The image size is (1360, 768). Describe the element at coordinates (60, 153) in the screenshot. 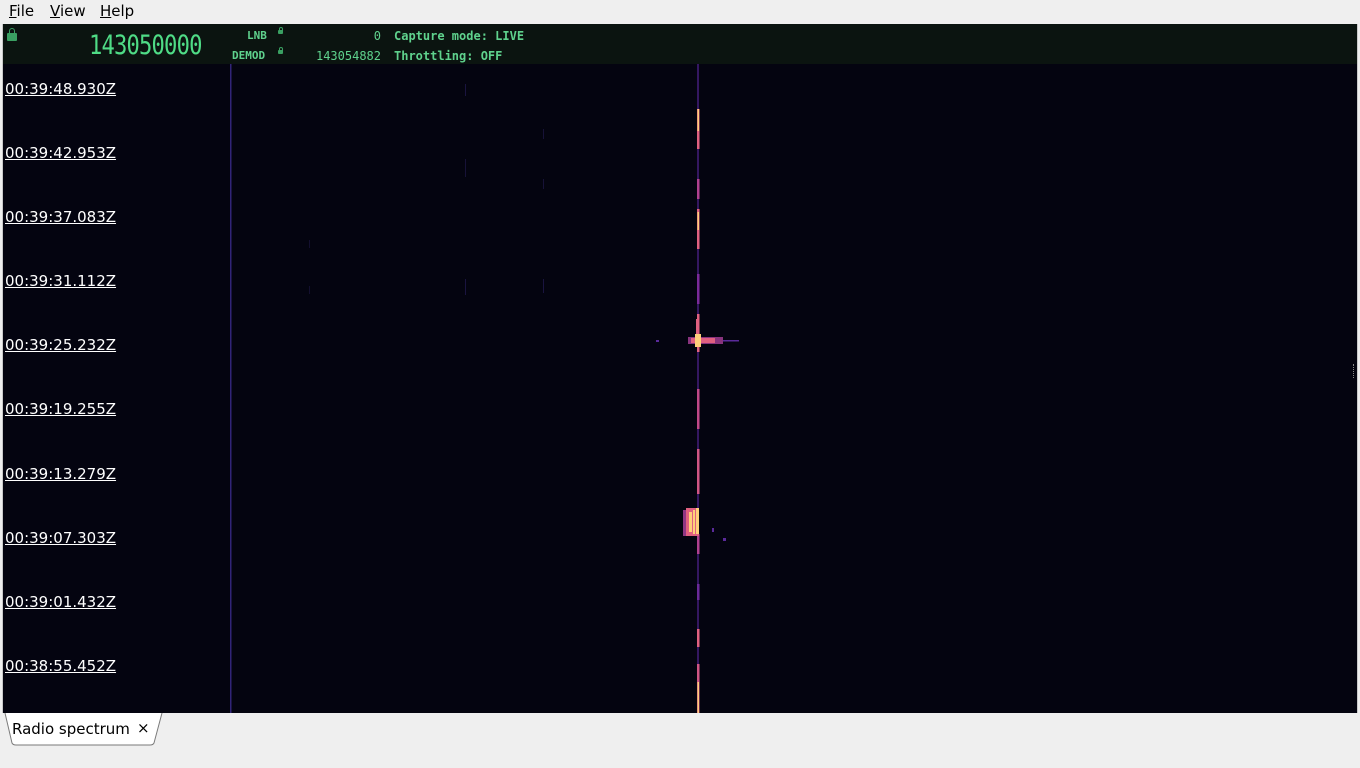

I see `timestamp-label: 00:39:42.953Z` at that location.